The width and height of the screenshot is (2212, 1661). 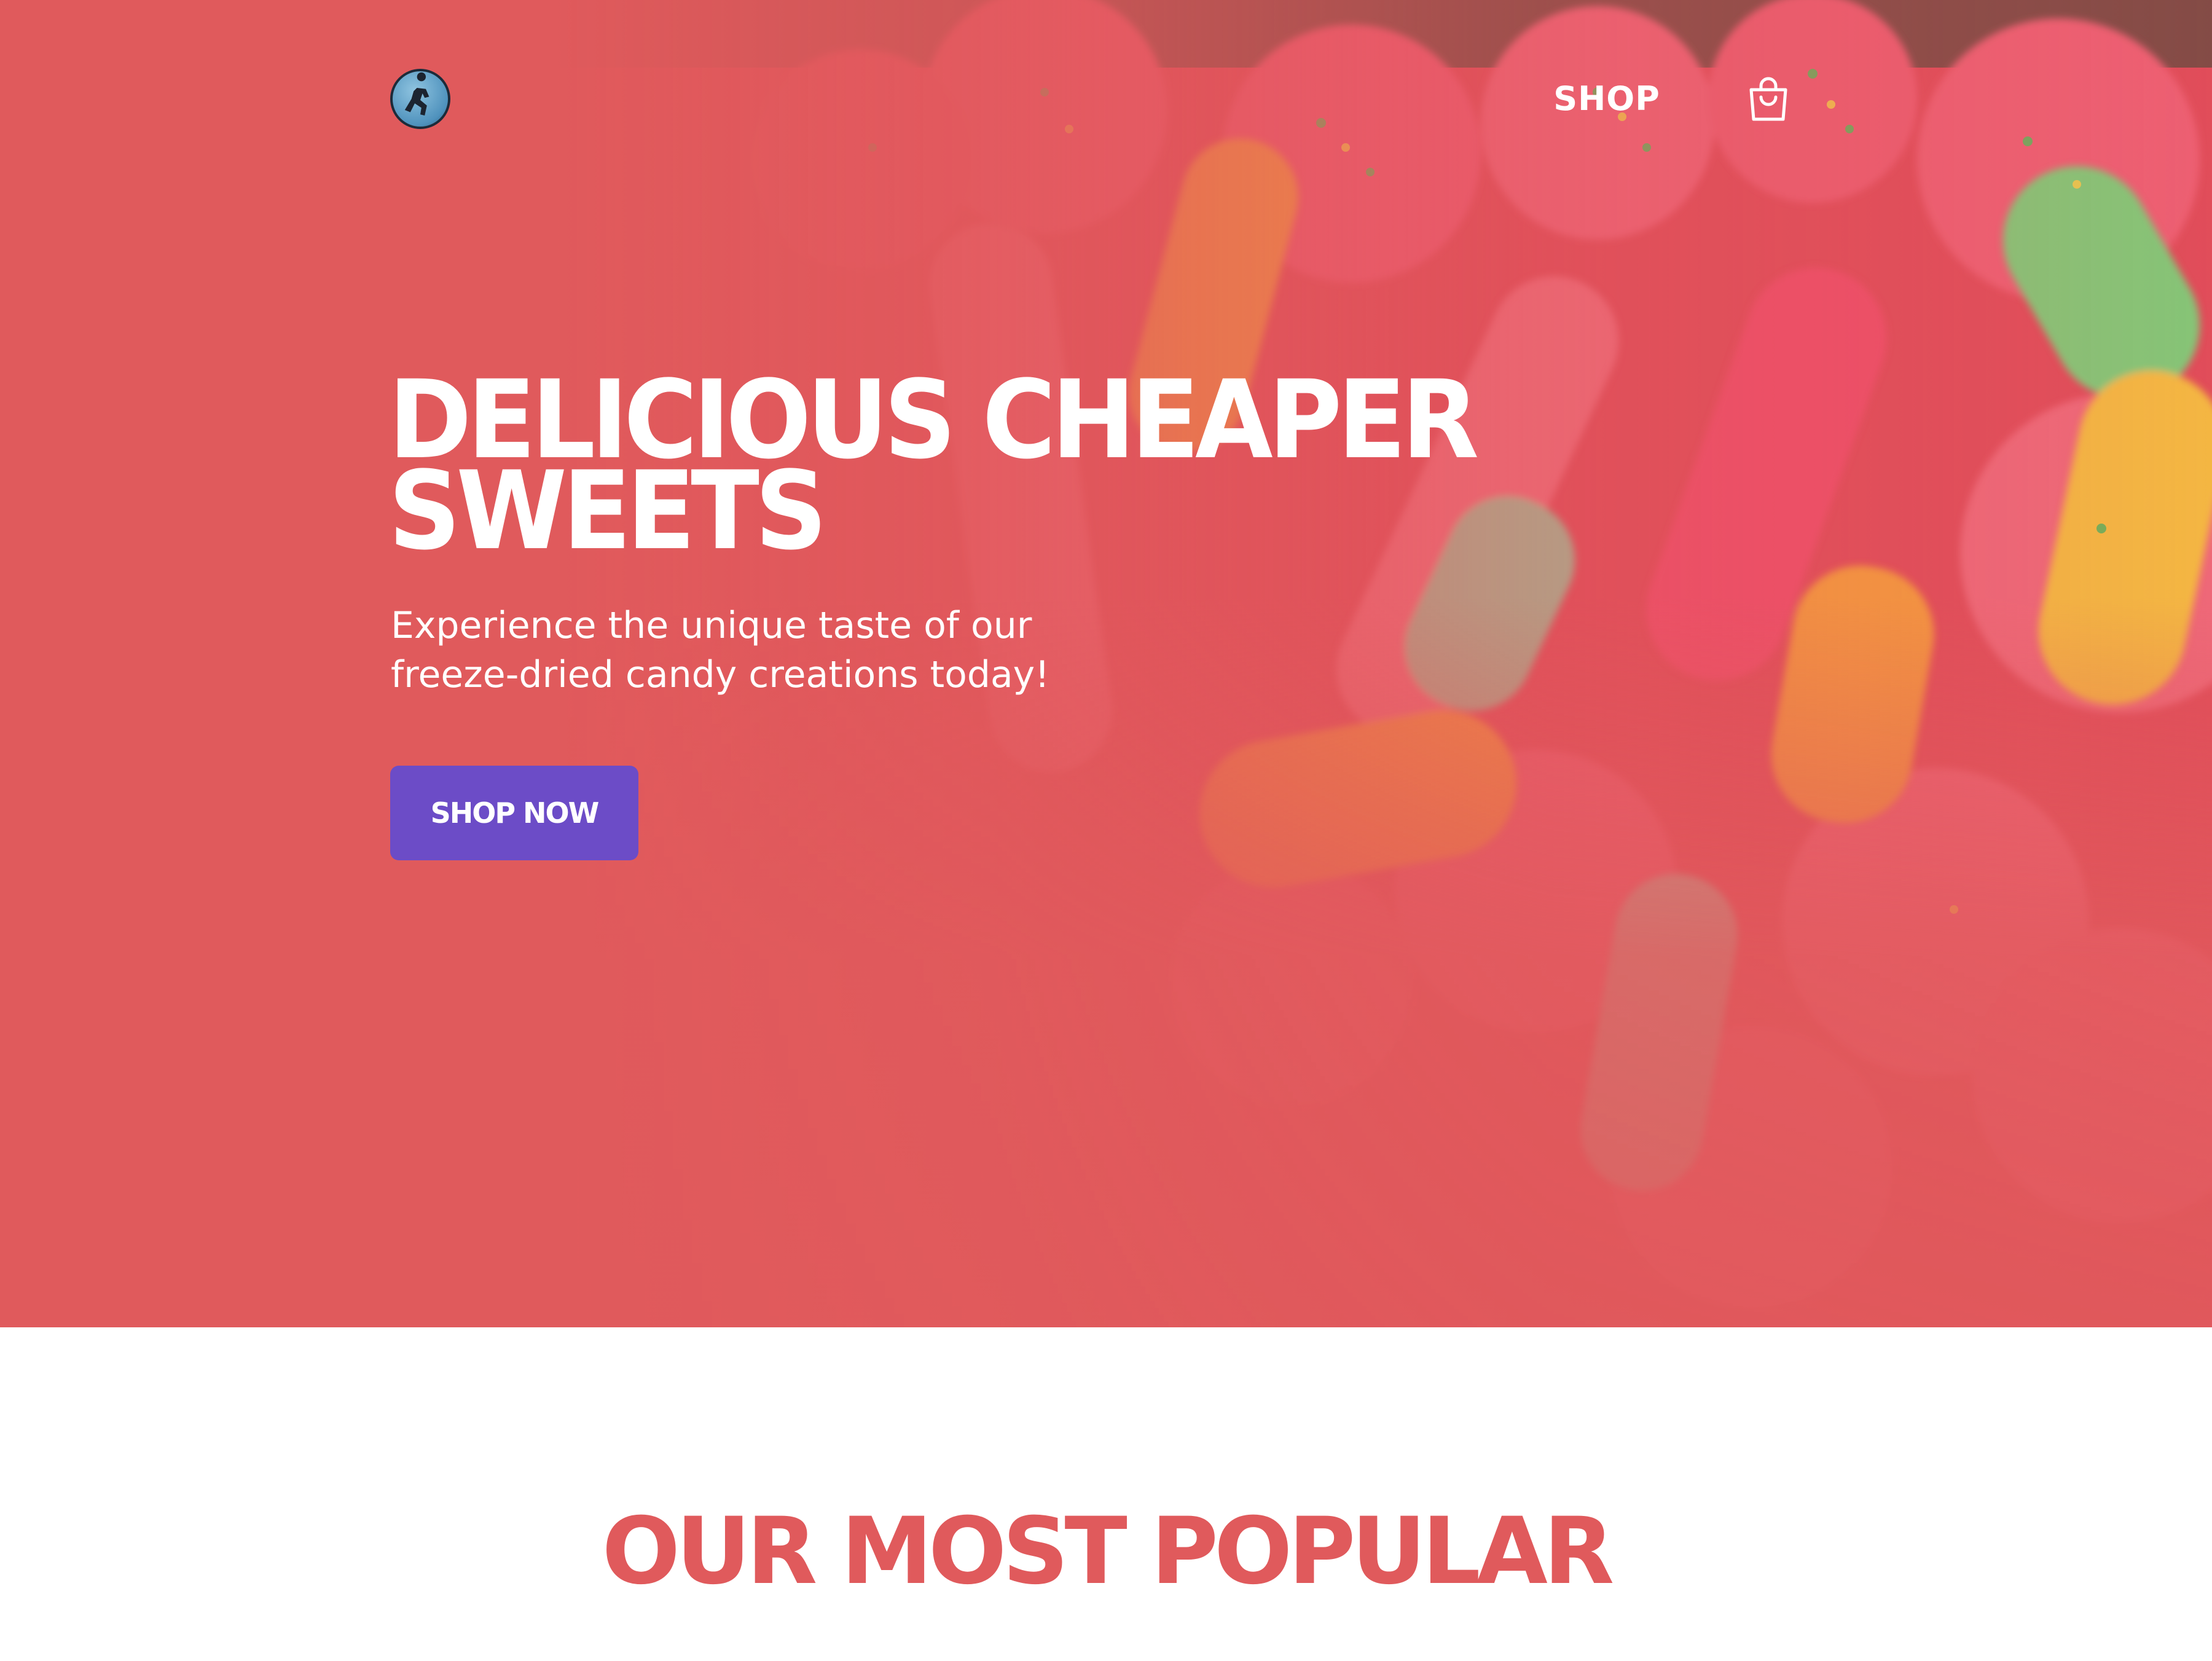 What do you see at coordinates (1108, 1552) in the screenshot?
I see `section-title-popular: OUR MOST POPULAR` at bounding box center [1108, 1552].